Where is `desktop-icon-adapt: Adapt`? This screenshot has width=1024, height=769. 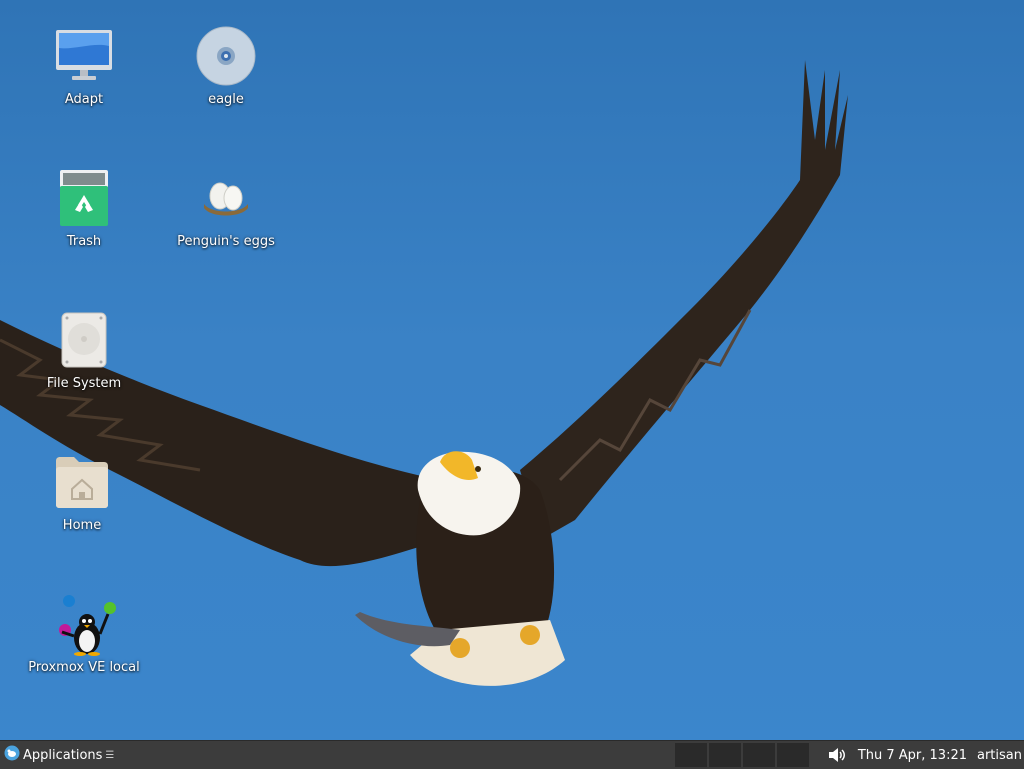
desktop-icon-adapt: Adapt is located at coordinates (84, 65).